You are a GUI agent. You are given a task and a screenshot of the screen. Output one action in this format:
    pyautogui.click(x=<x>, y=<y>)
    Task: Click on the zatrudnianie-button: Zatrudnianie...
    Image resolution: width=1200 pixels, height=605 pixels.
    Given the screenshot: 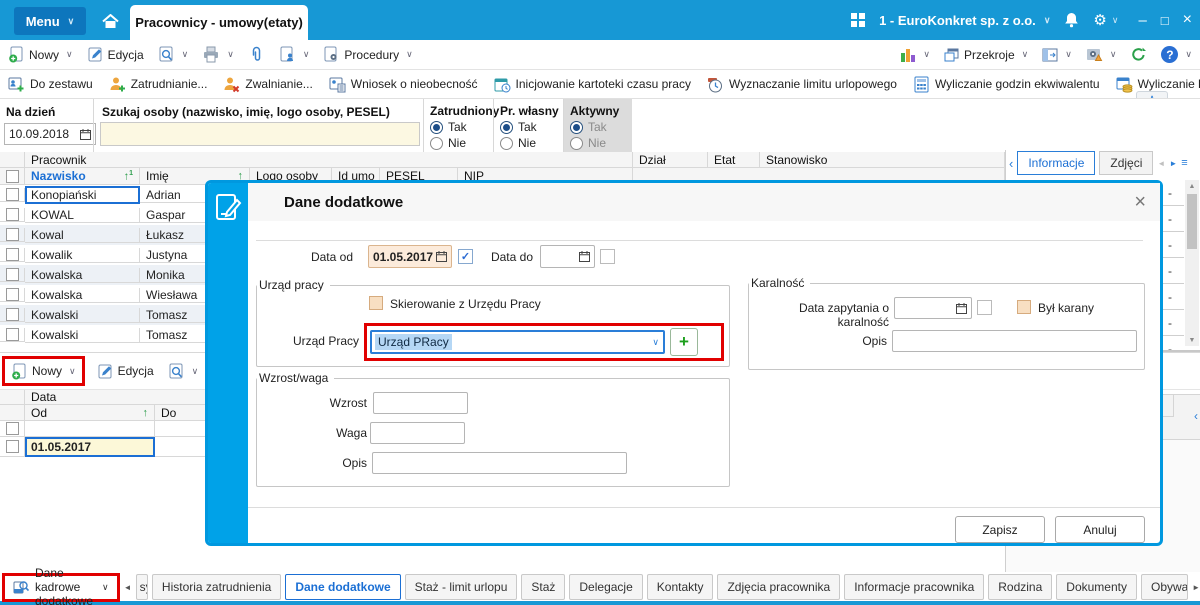 What is the action you would take?
    pyautogui.click(x=158, y=84)
    